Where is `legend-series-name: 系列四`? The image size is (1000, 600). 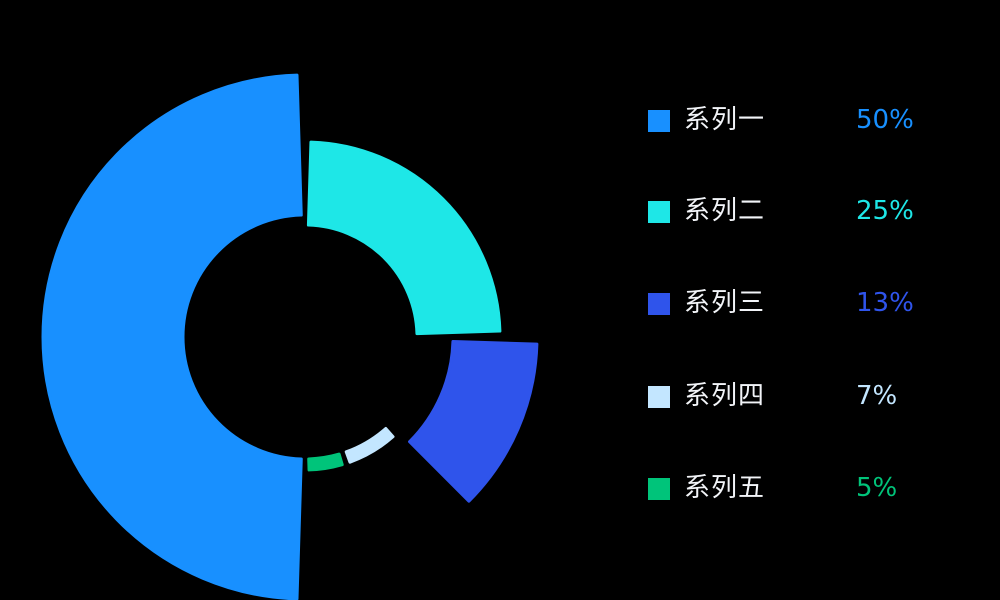 legend-series-name: 系列四 is located at coordinates (725, 396).